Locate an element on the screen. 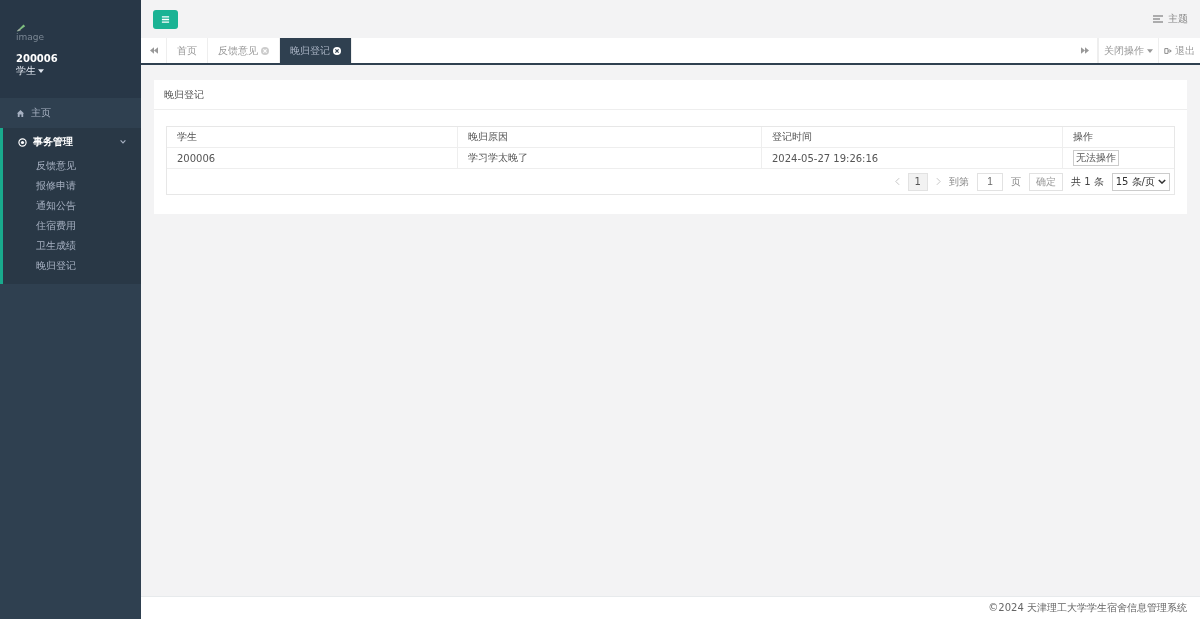  tab: 晚归登记 is located at coordinates (316, 50).